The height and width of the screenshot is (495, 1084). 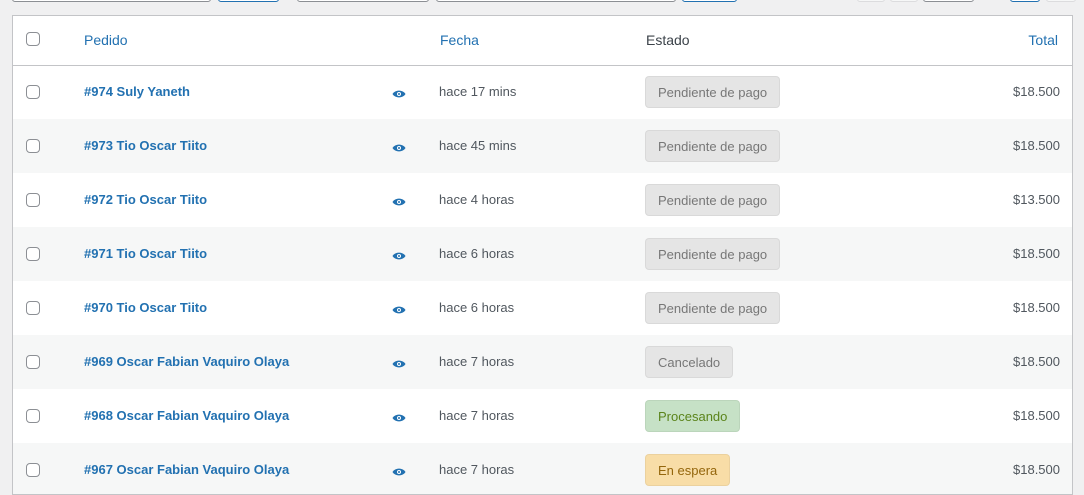 I want to click on last-page-button, so click(x=1061, y=1).